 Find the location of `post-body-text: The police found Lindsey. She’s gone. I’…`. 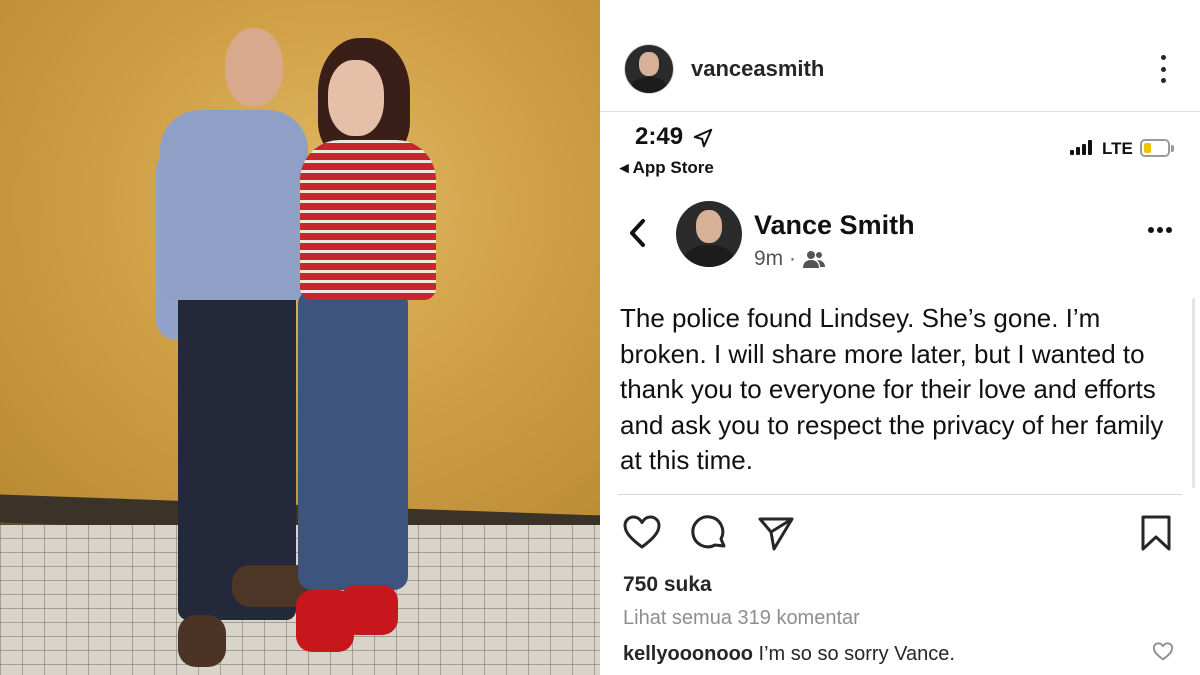

post-body-text: The police found Lindsey. She’s gone. I’… is located at coordinates (892, 389).